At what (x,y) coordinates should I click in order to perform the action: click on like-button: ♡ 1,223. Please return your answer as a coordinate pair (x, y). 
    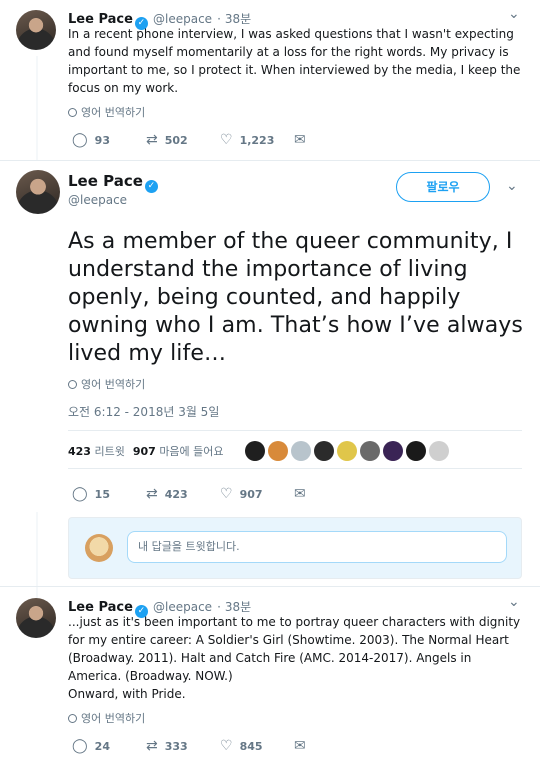
    Looking at the image, I should click on (257, 140).